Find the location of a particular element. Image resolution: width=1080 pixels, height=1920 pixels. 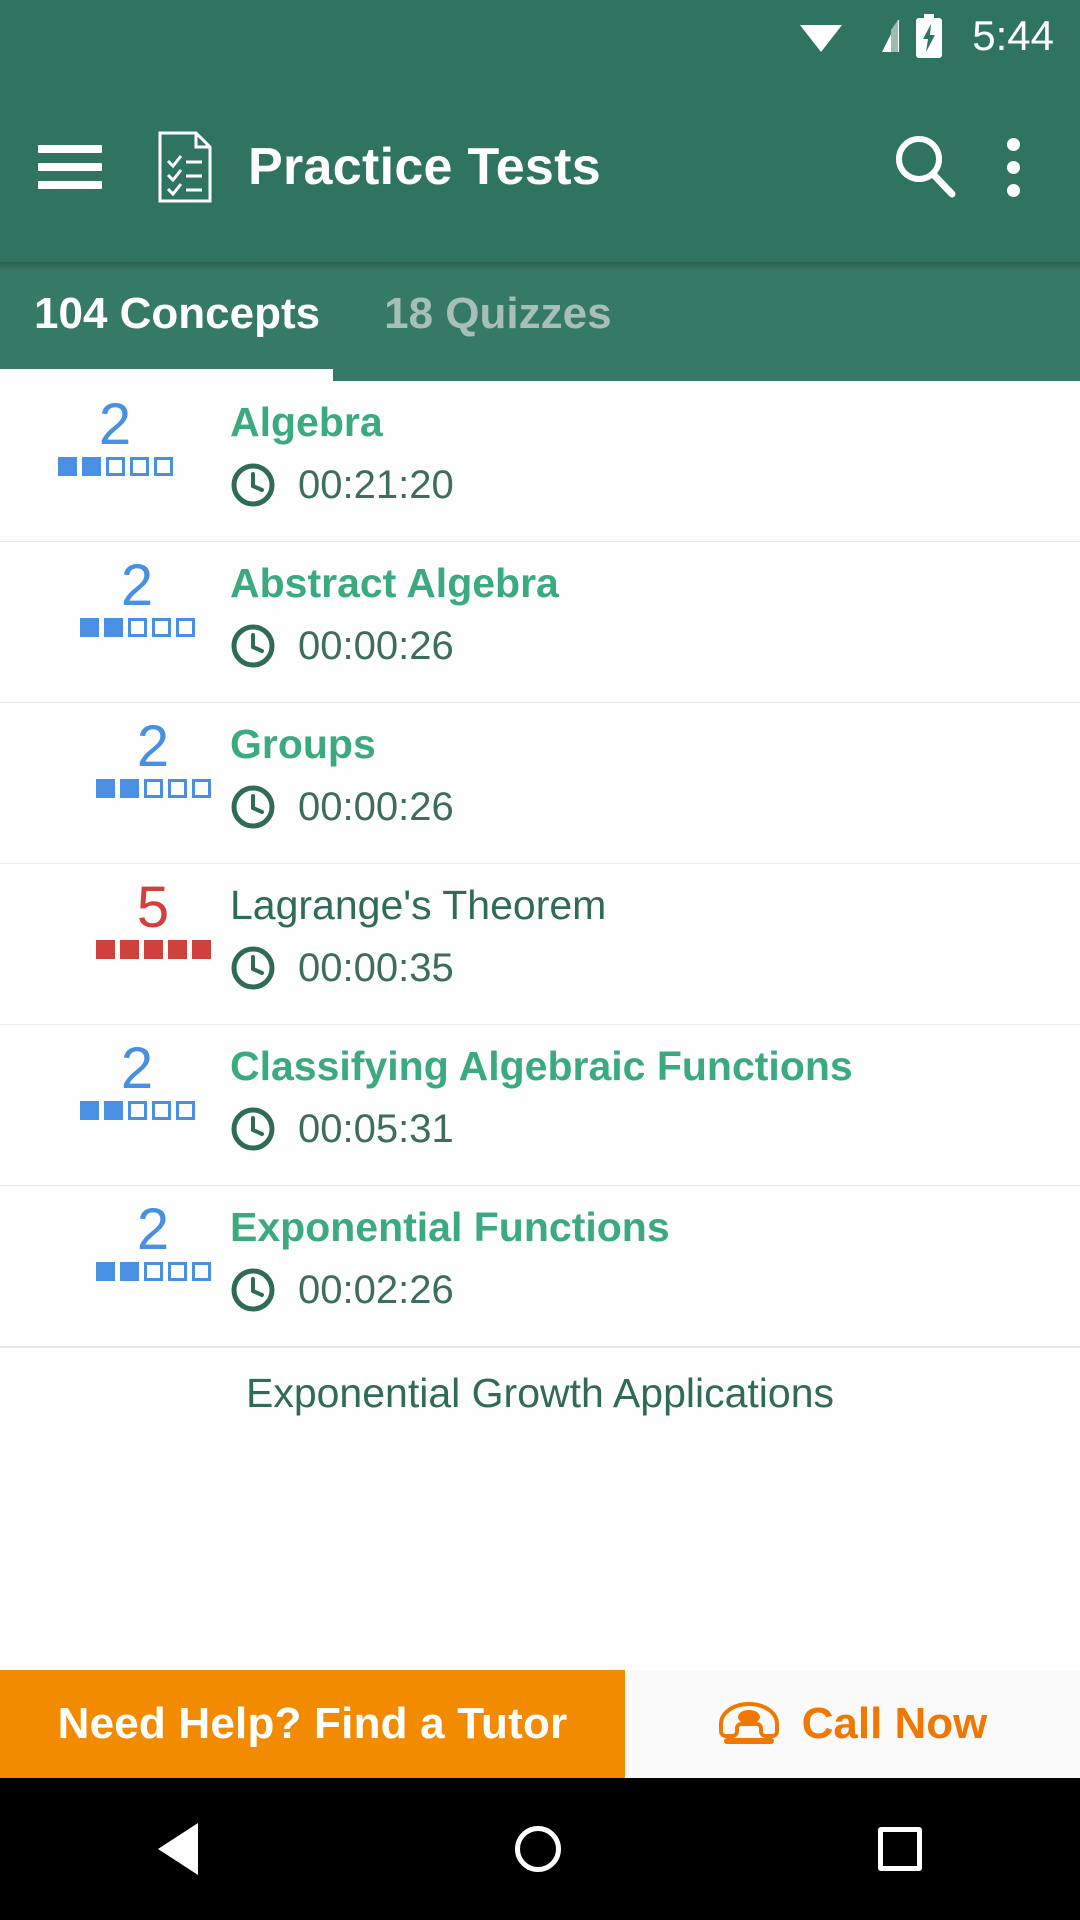

find-tutor-label: Need Help? Find a Tutor is located at coordinates (312, 1723).